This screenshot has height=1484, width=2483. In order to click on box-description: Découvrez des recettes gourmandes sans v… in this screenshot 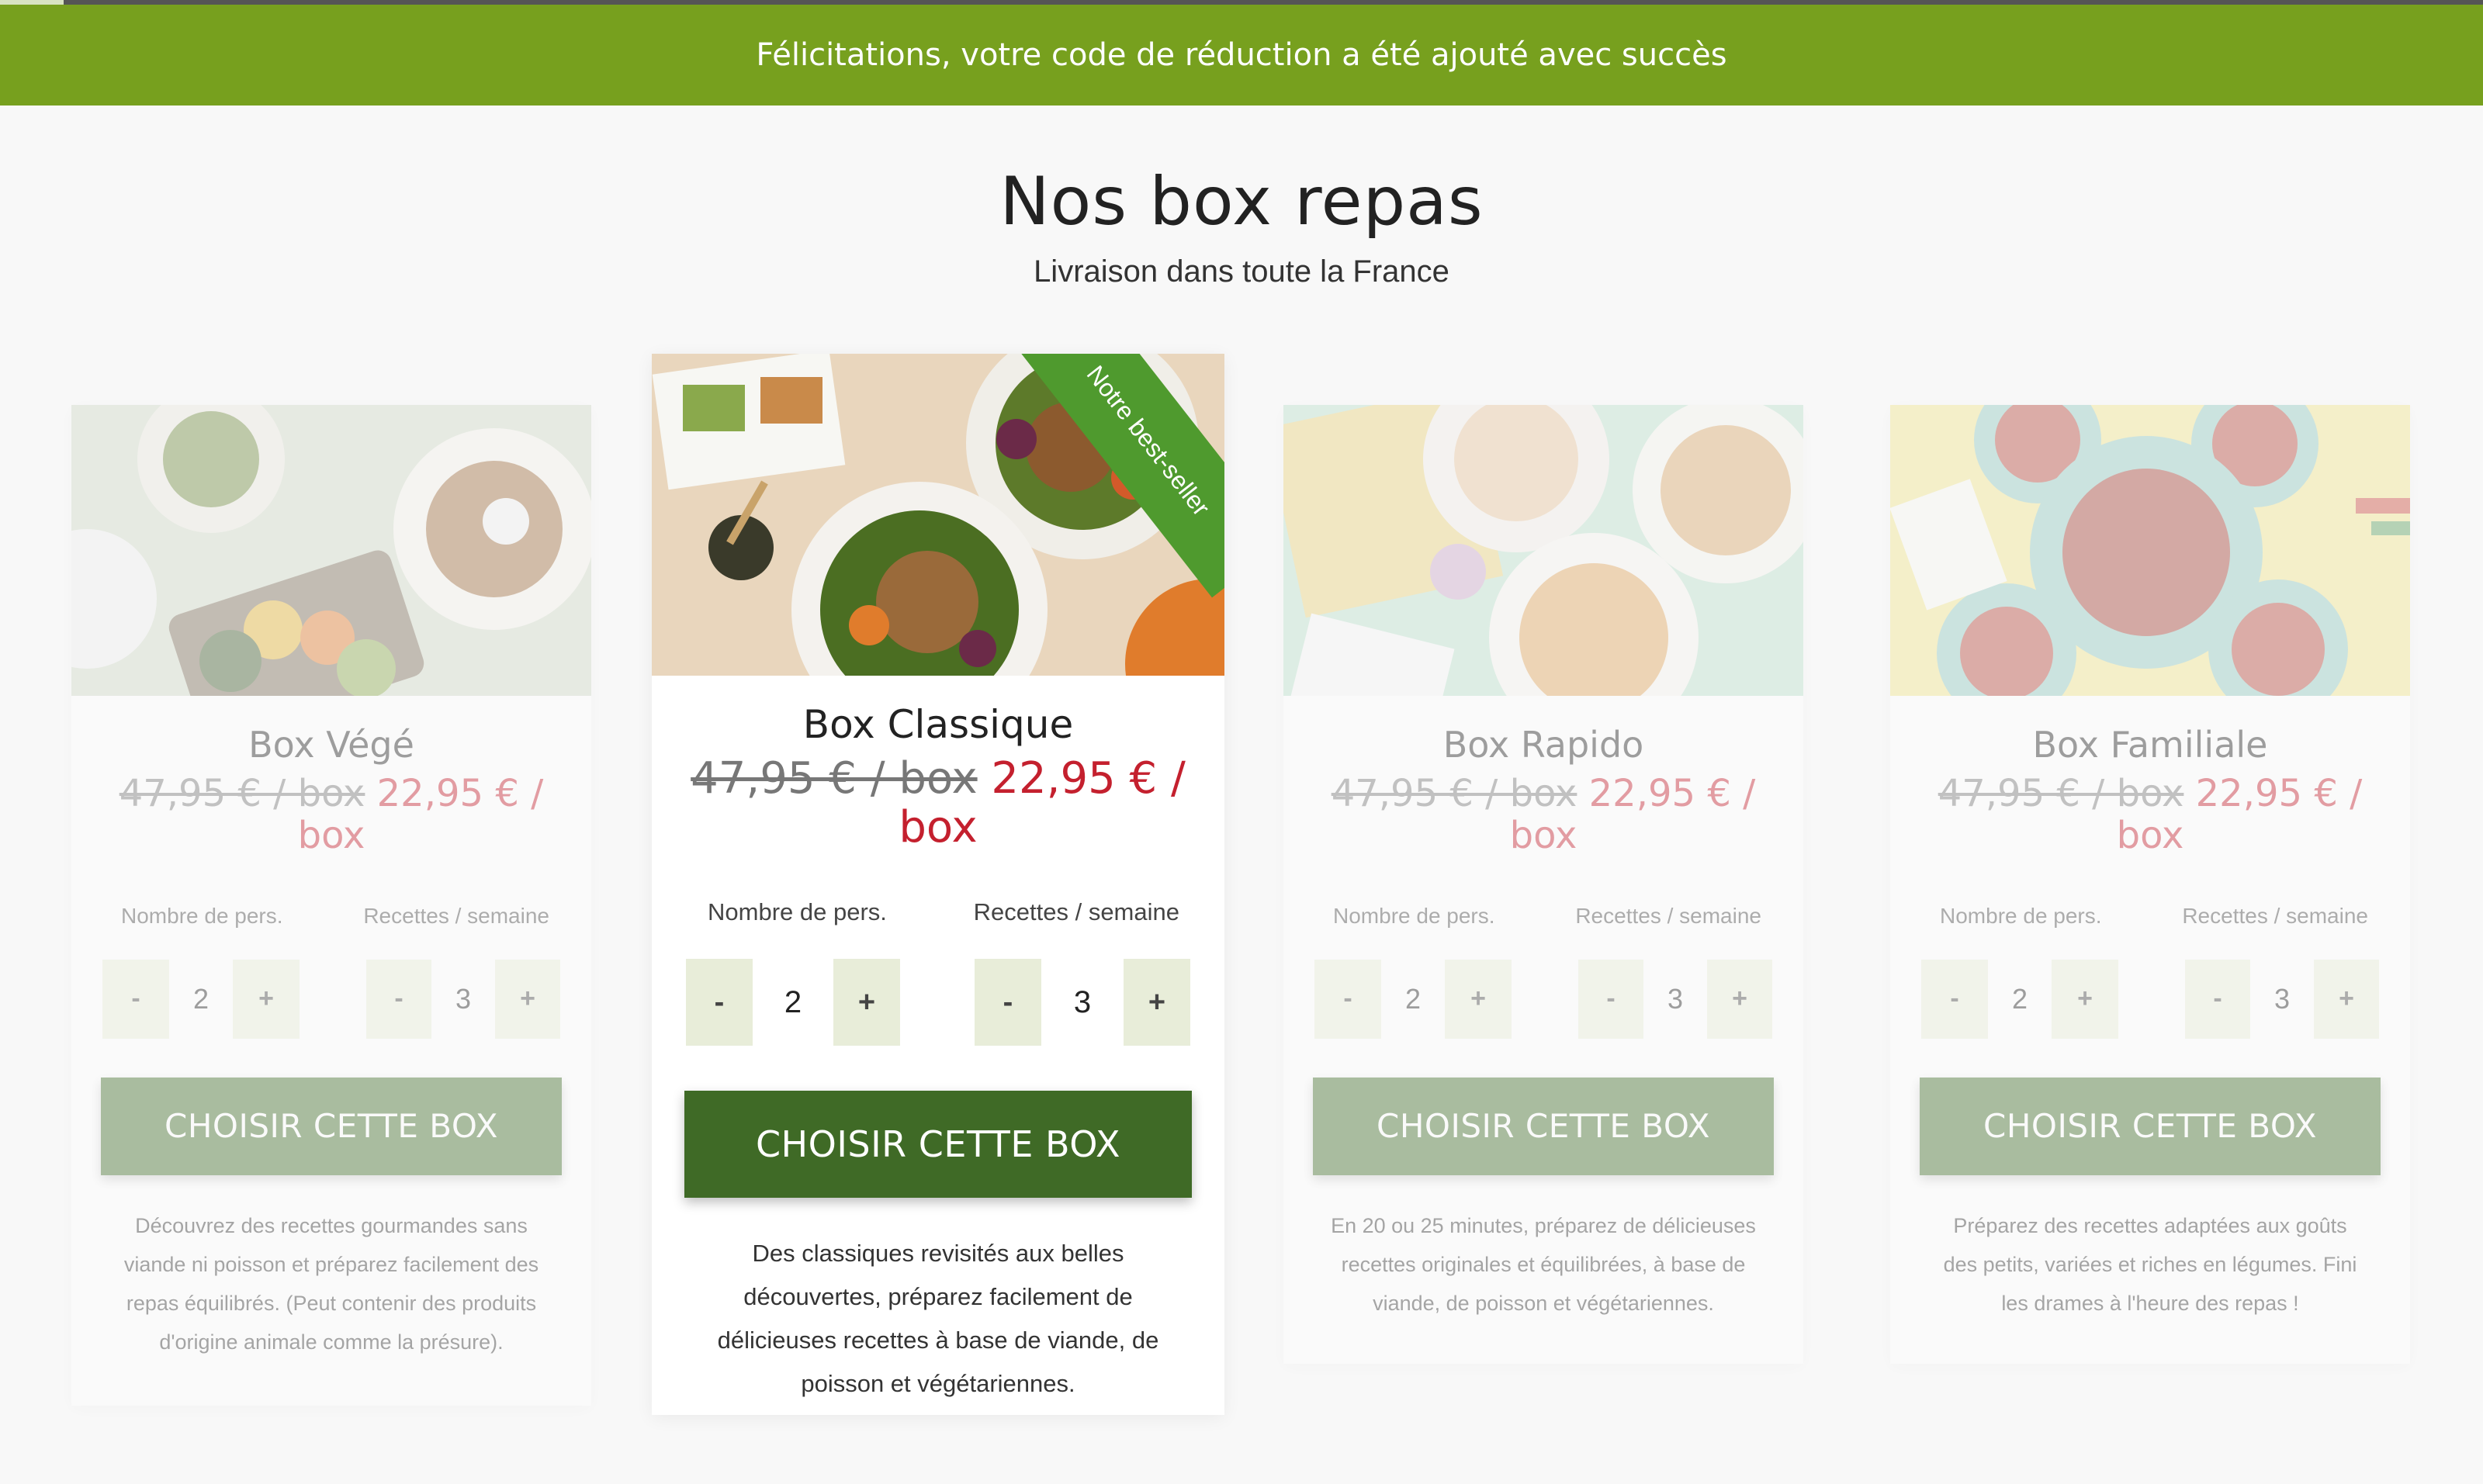, I will do `click(331, 1283)`.